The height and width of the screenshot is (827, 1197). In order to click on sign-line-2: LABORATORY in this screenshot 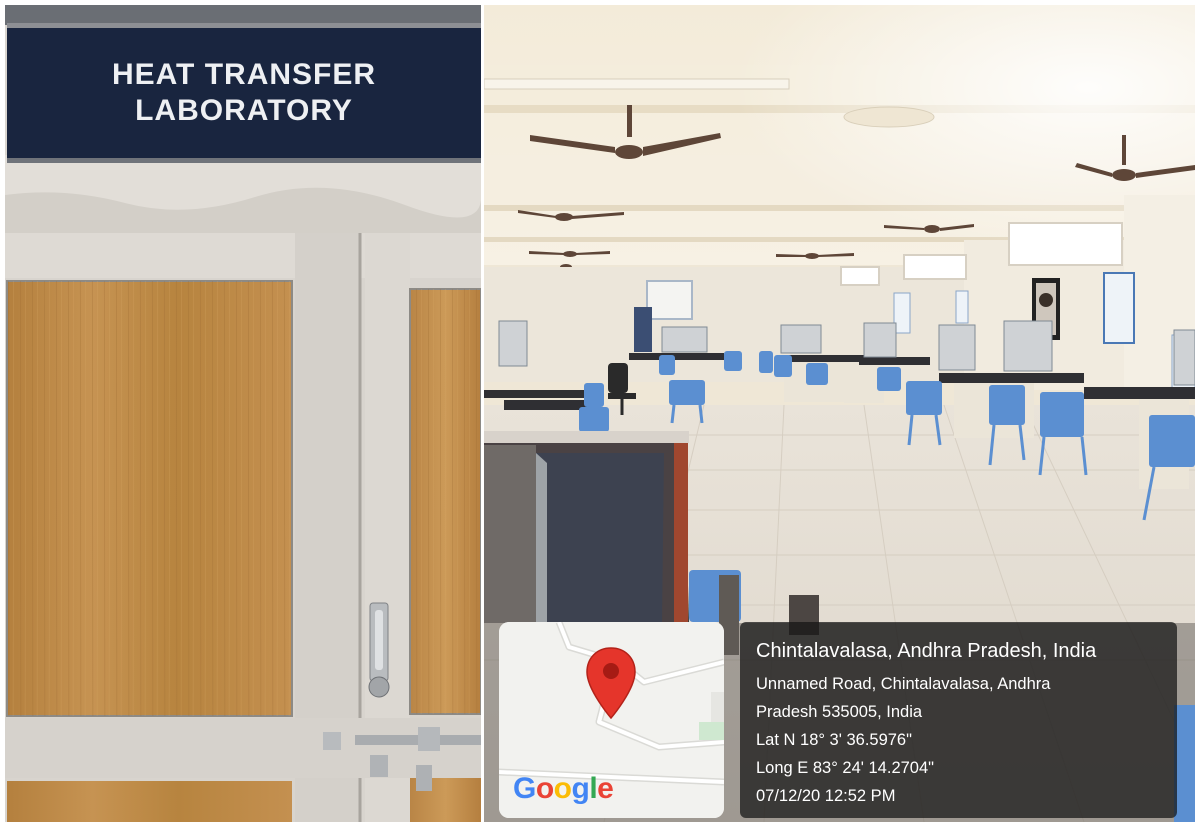, I will do `click(244, 110)`.